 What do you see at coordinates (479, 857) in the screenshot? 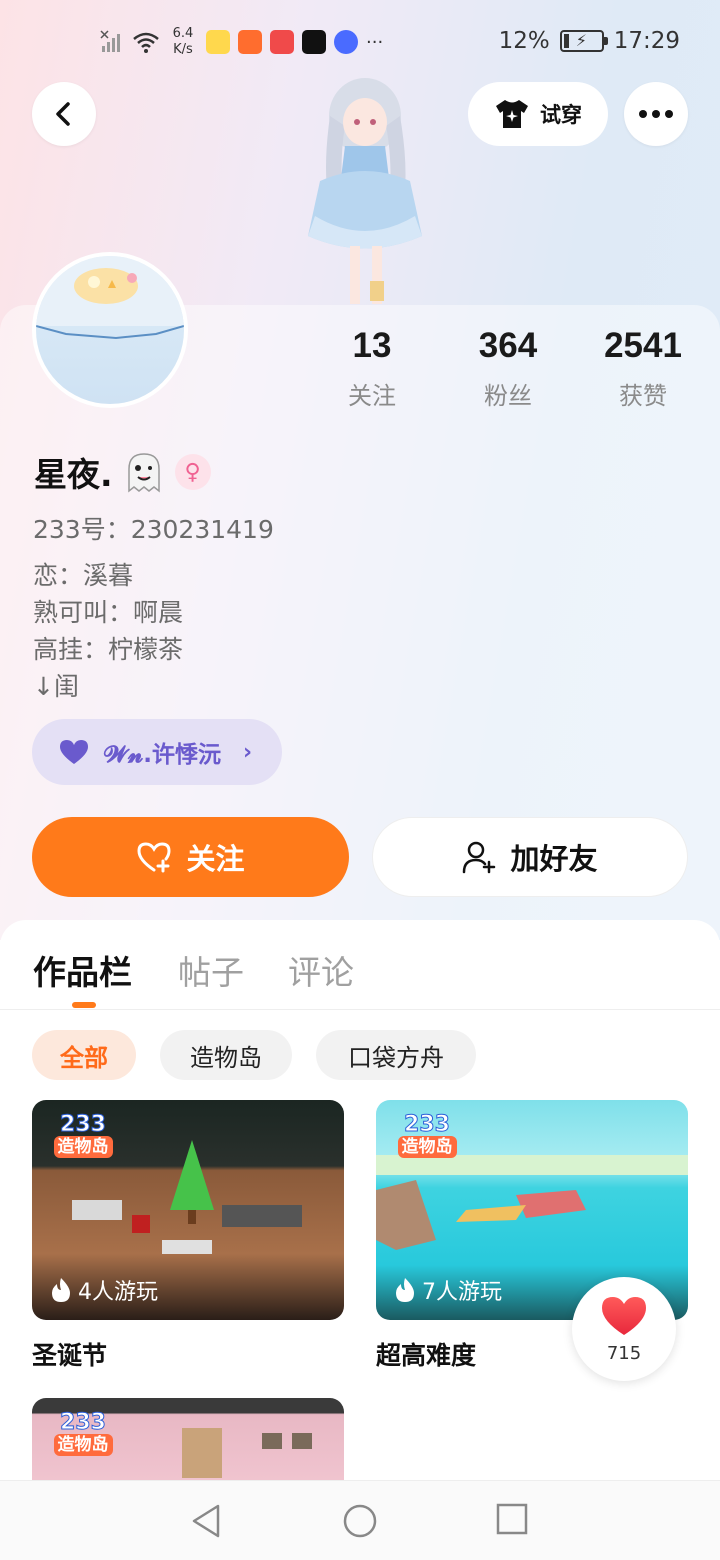
I see `add-user-icon` at bounding box center [479, 857].